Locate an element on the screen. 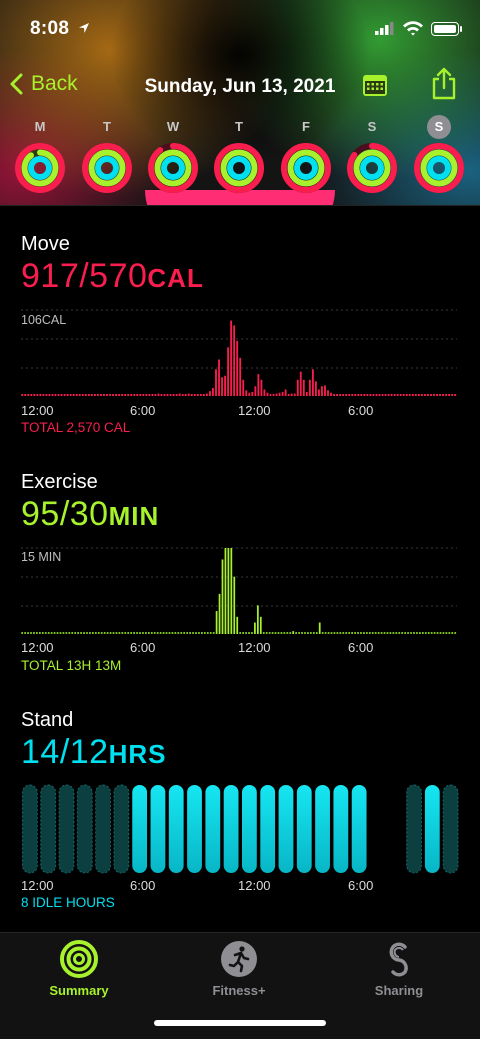 This screenshot has height=1039, width=480. day-letter: T is located at coordinates (107, 126).